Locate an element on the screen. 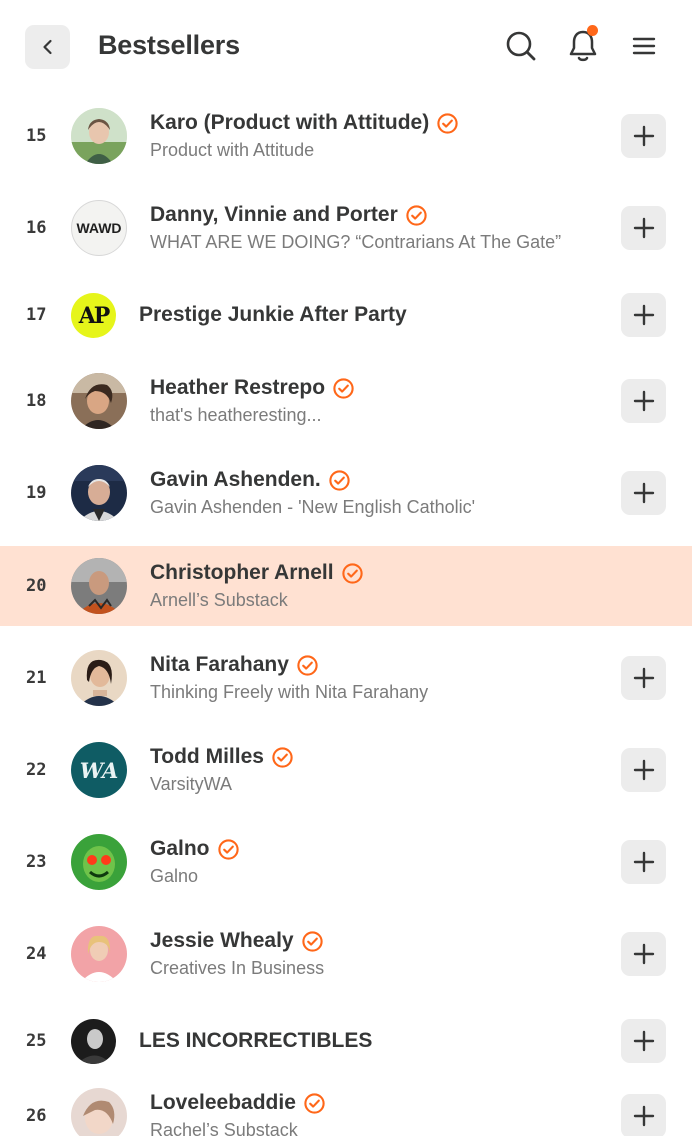 Image resolution: width=692 pixels, height=1136 pixels. search-button is located at coordinates (521, 46).